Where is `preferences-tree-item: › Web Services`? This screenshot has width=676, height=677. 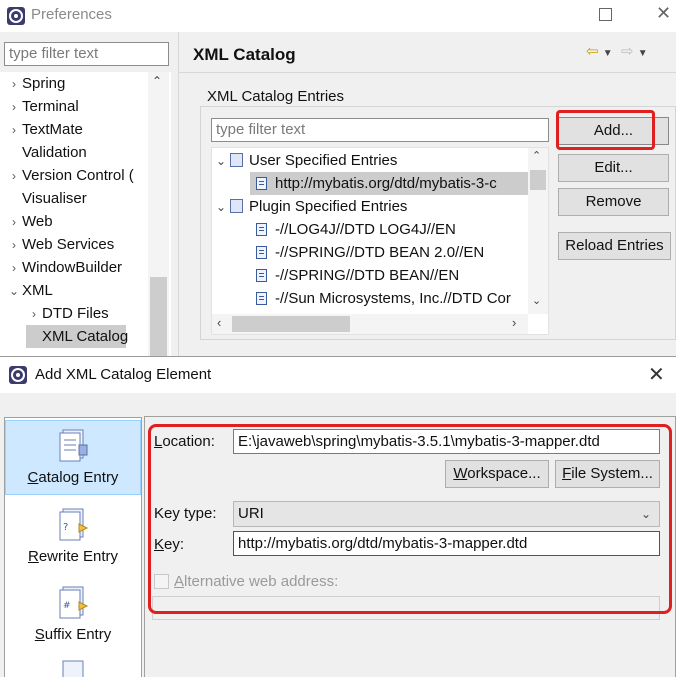
preferences-tree-item: › Web Services is located at coordinates (60, 244).